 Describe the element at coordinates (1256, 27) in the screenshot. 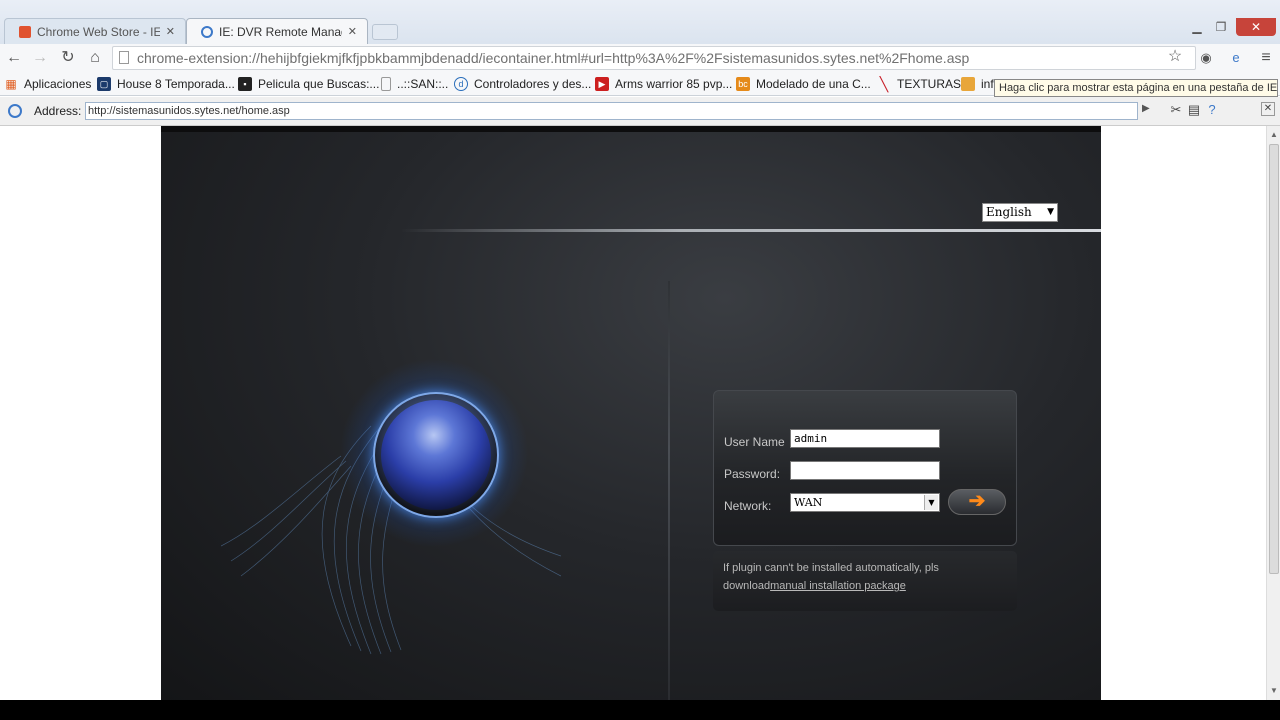

I see `close-window-button: ✕` at that location.